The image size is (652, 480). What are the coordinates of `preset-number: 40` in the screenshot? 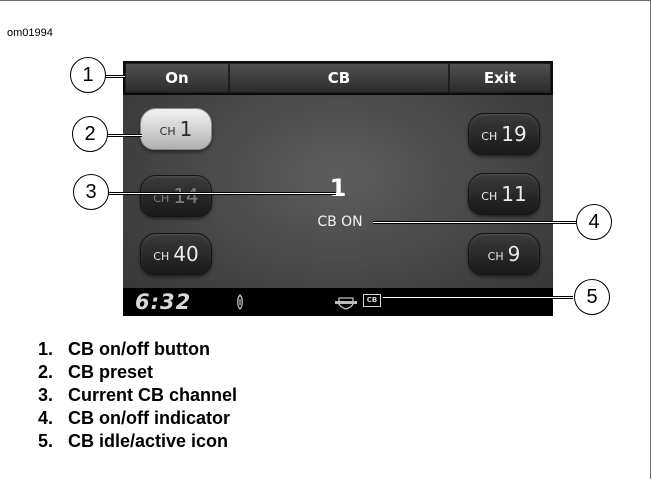 It's located at (186, 254).